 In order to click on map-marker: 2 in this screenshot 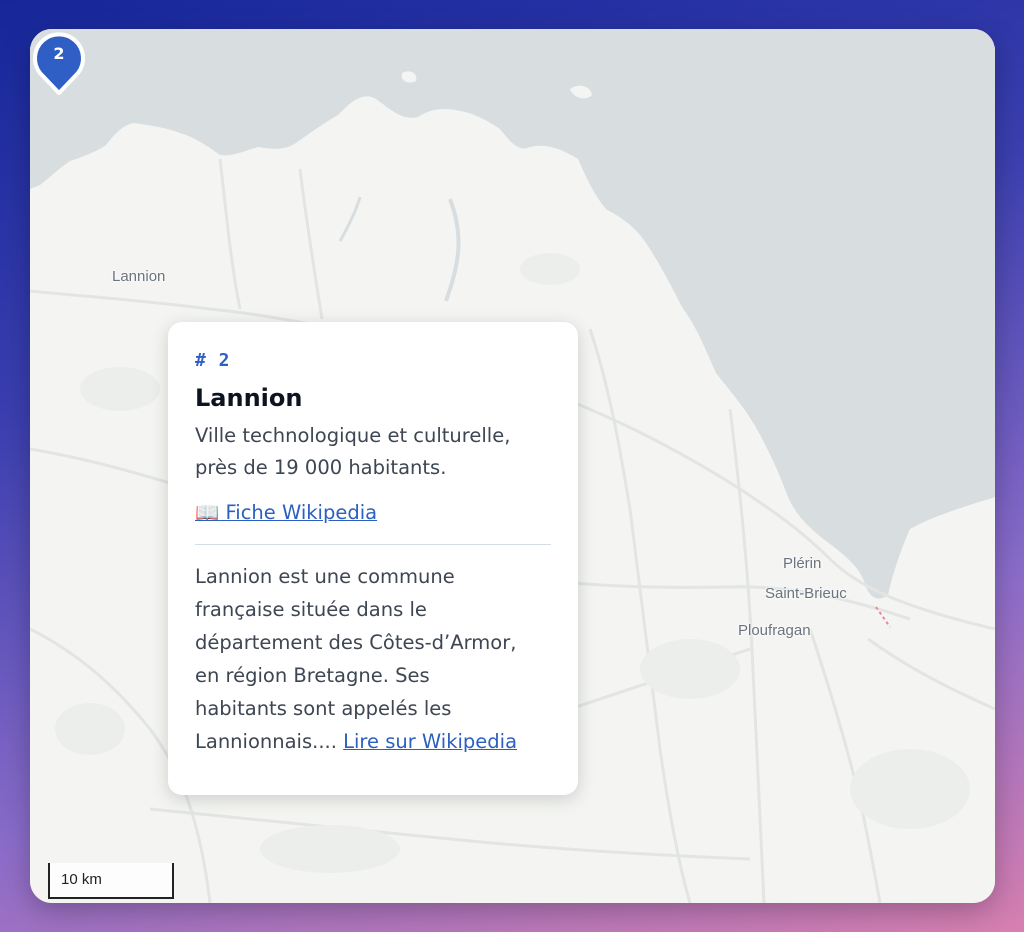, I will do `click(59, 63)`.